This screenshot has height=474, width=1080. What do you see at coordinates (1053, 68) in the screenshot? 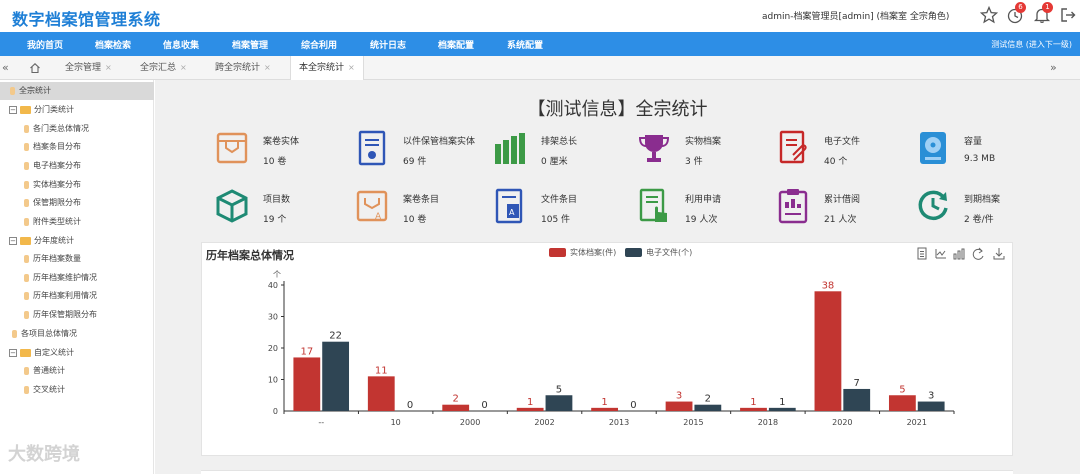
I see `tabs-scroll-right-icon: »` at bounding box center [1053, 68].